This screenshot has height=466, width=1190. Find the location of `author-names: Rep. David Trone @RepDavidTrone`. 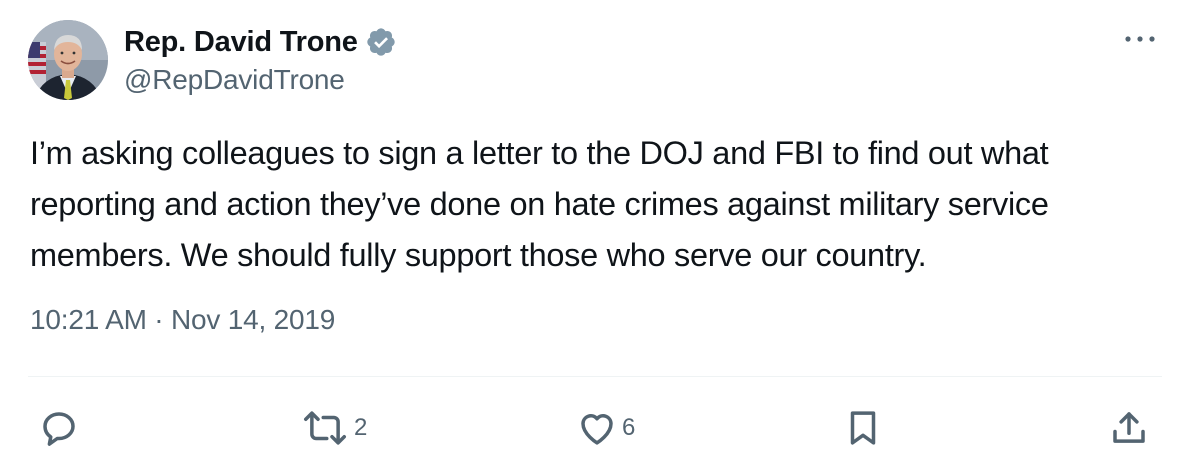

author-names: Rep. David Trone @RepDavidTrone is located at coordinates (260, 60).